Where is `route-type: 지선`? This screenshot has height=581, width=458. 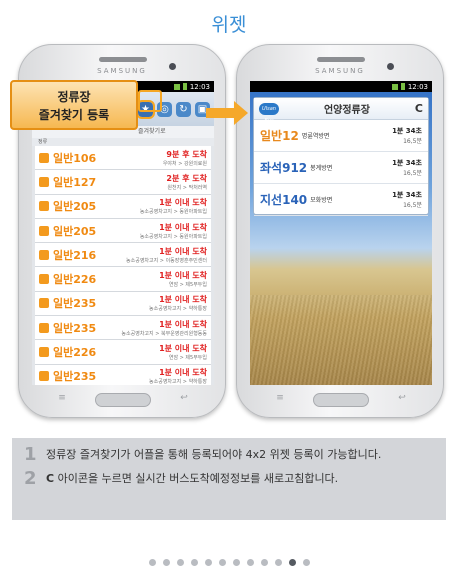 route-type: 지선 is located at coordinates (271, 200).